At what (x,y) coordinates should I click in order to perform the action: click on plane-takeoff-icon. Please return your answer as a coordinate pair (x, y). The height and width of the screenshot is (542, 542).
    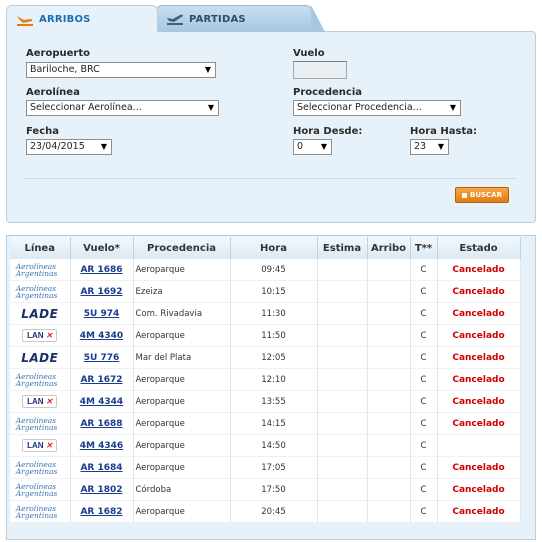
    Looking at the image, I should click on (175, 19).